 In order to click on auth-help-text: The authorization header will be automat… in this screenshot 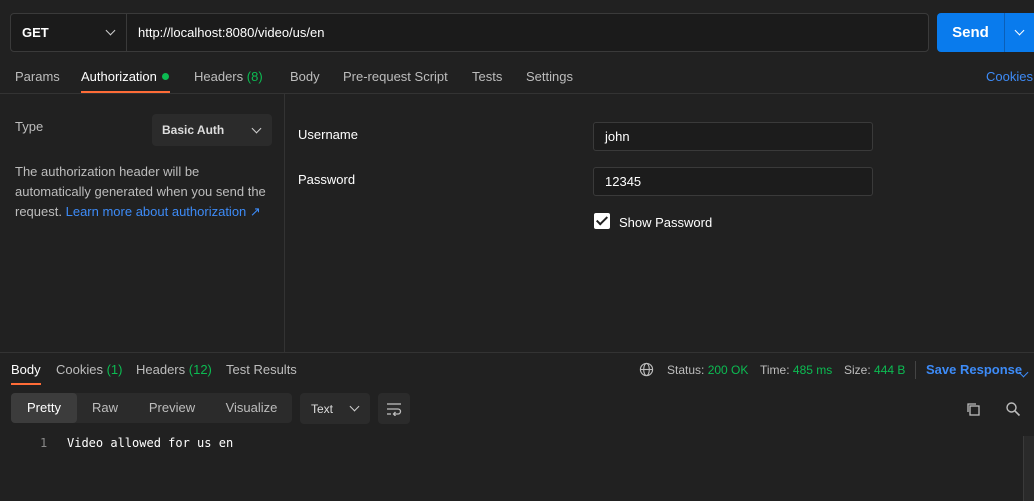, I will do `click(146, 192)`.